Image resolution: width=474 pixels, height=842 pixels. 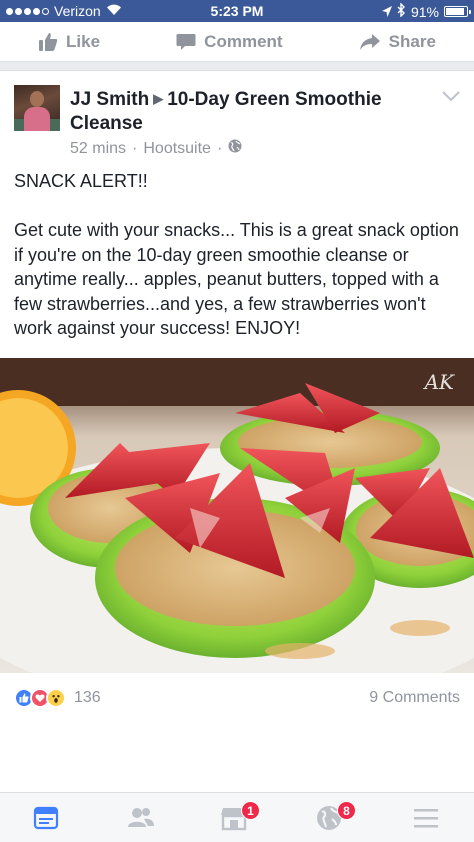 What do you see at coordinates (346, 810) in the screenshot?
I see `notifications-badge: 8` at bounding box center [346, 810].